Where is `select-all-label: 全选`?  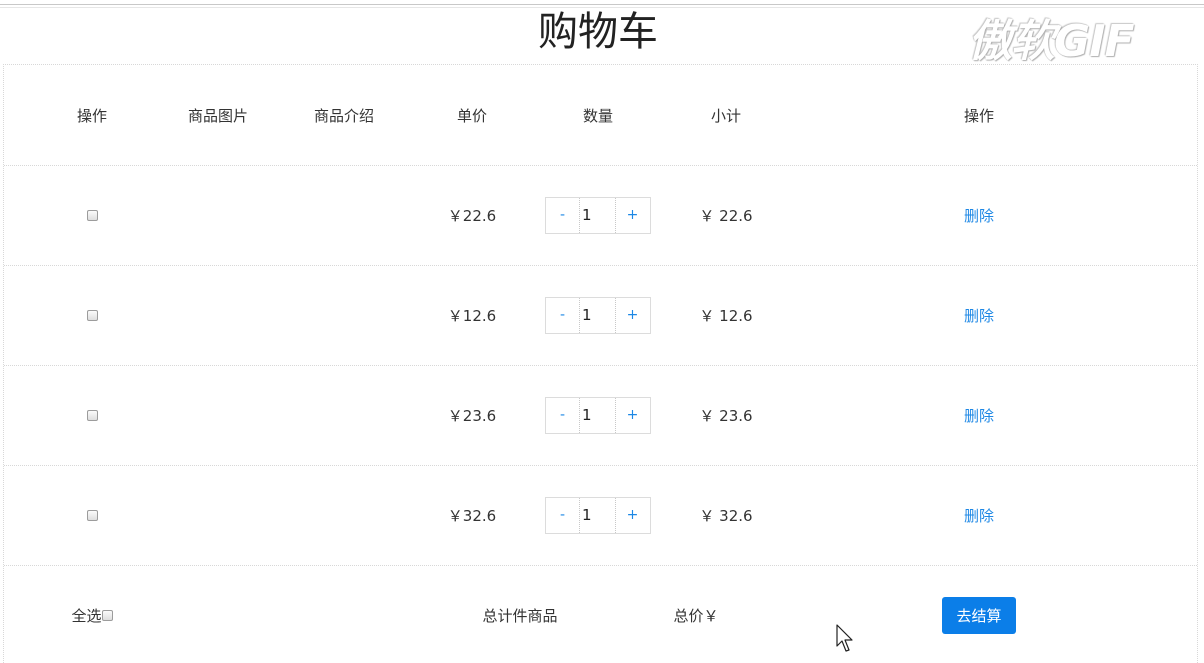
select-all-label: 全选 is located at coordinates (86, 615).